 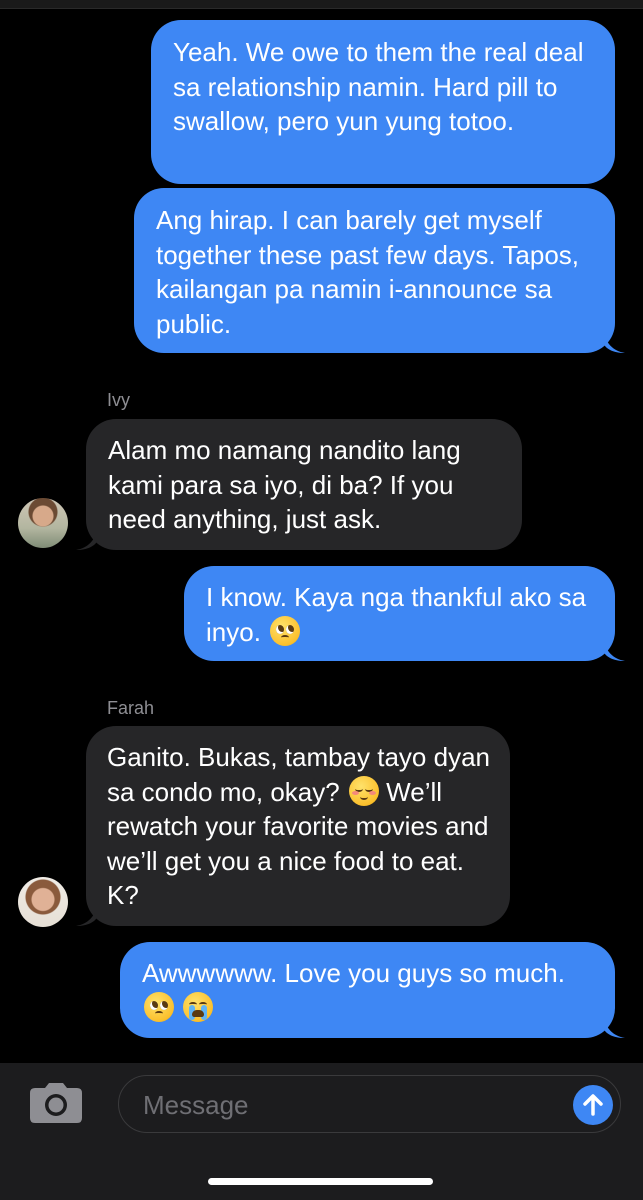 What do you see at coordinates (56, 1103) in the screenshot?
I see `camera-icon` at bounding box center [56, 1103].